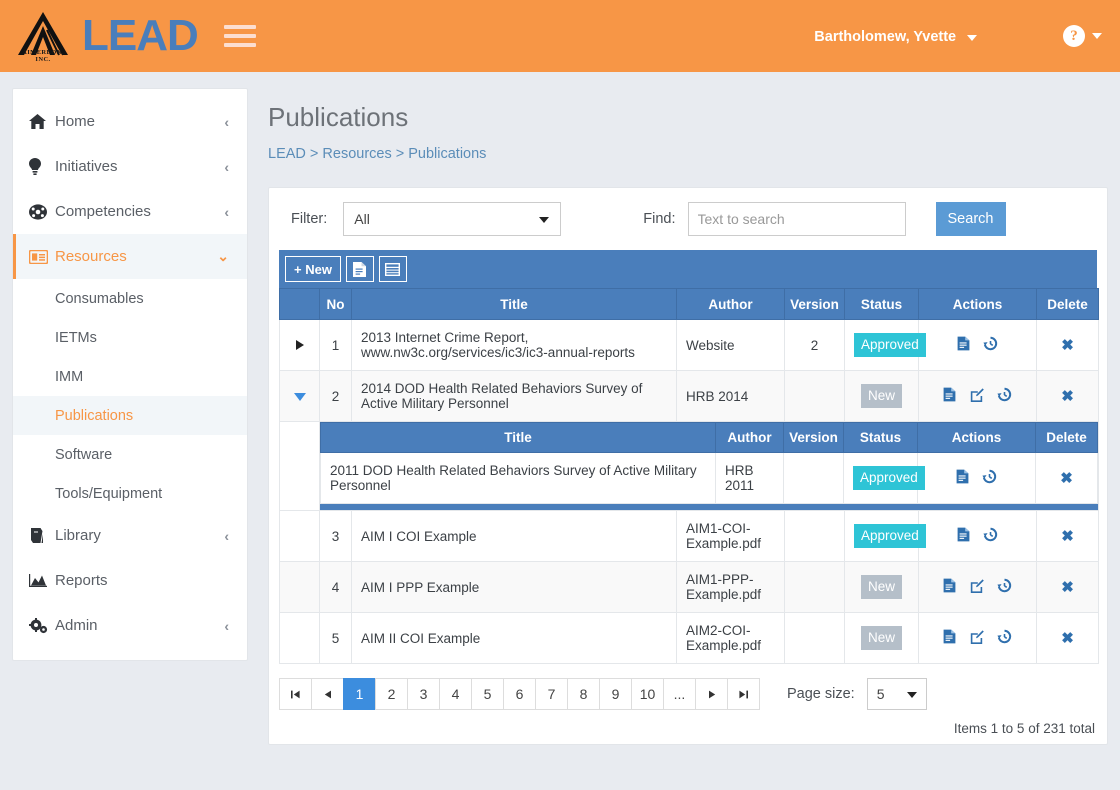 The height and width of the screenshot is (790, 1120). Describe the element at coordinates (130, 376) in the screenshot. I see `sidebar-item-imm: IMM` at that location.